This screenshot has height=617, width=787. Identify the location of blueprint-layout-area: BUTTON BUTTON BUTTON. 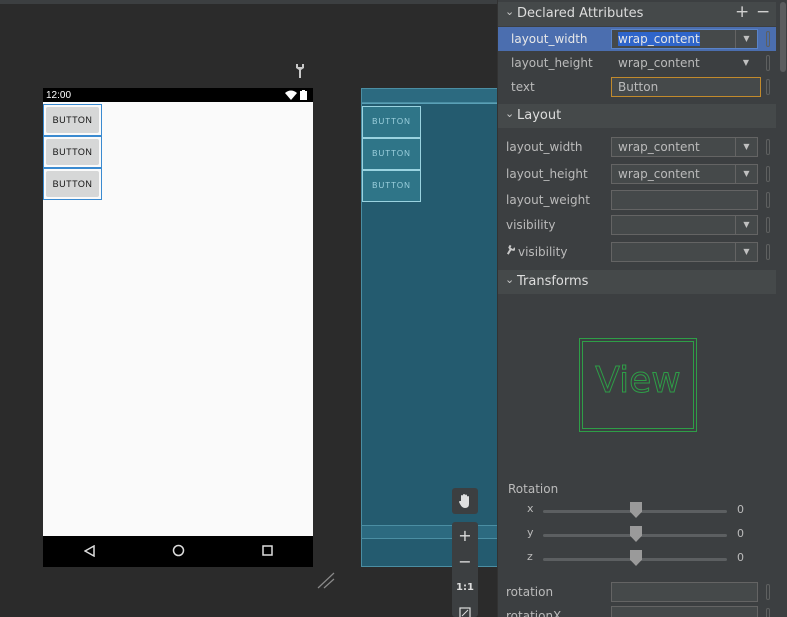
(429, 314).